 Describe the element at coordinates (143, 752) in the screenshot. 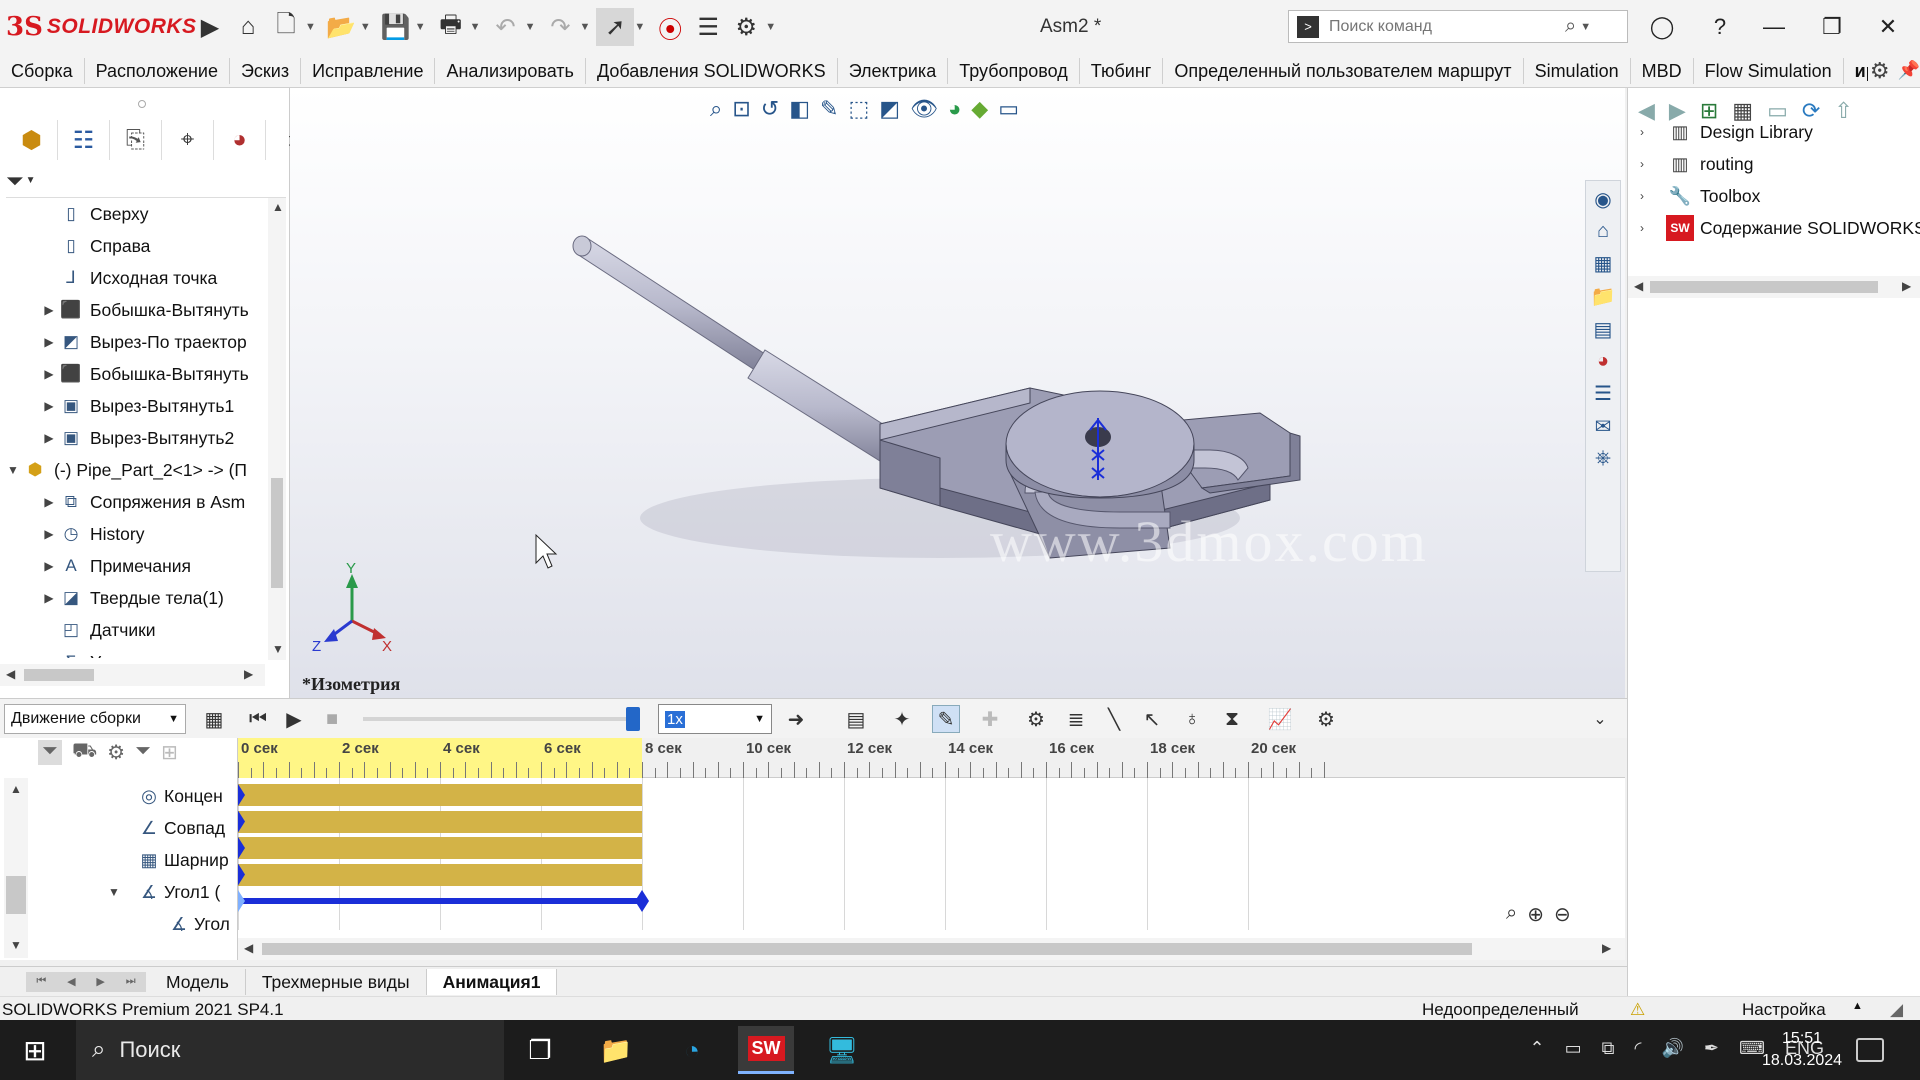

I see `filter-results-icon: ⏷` at that location.